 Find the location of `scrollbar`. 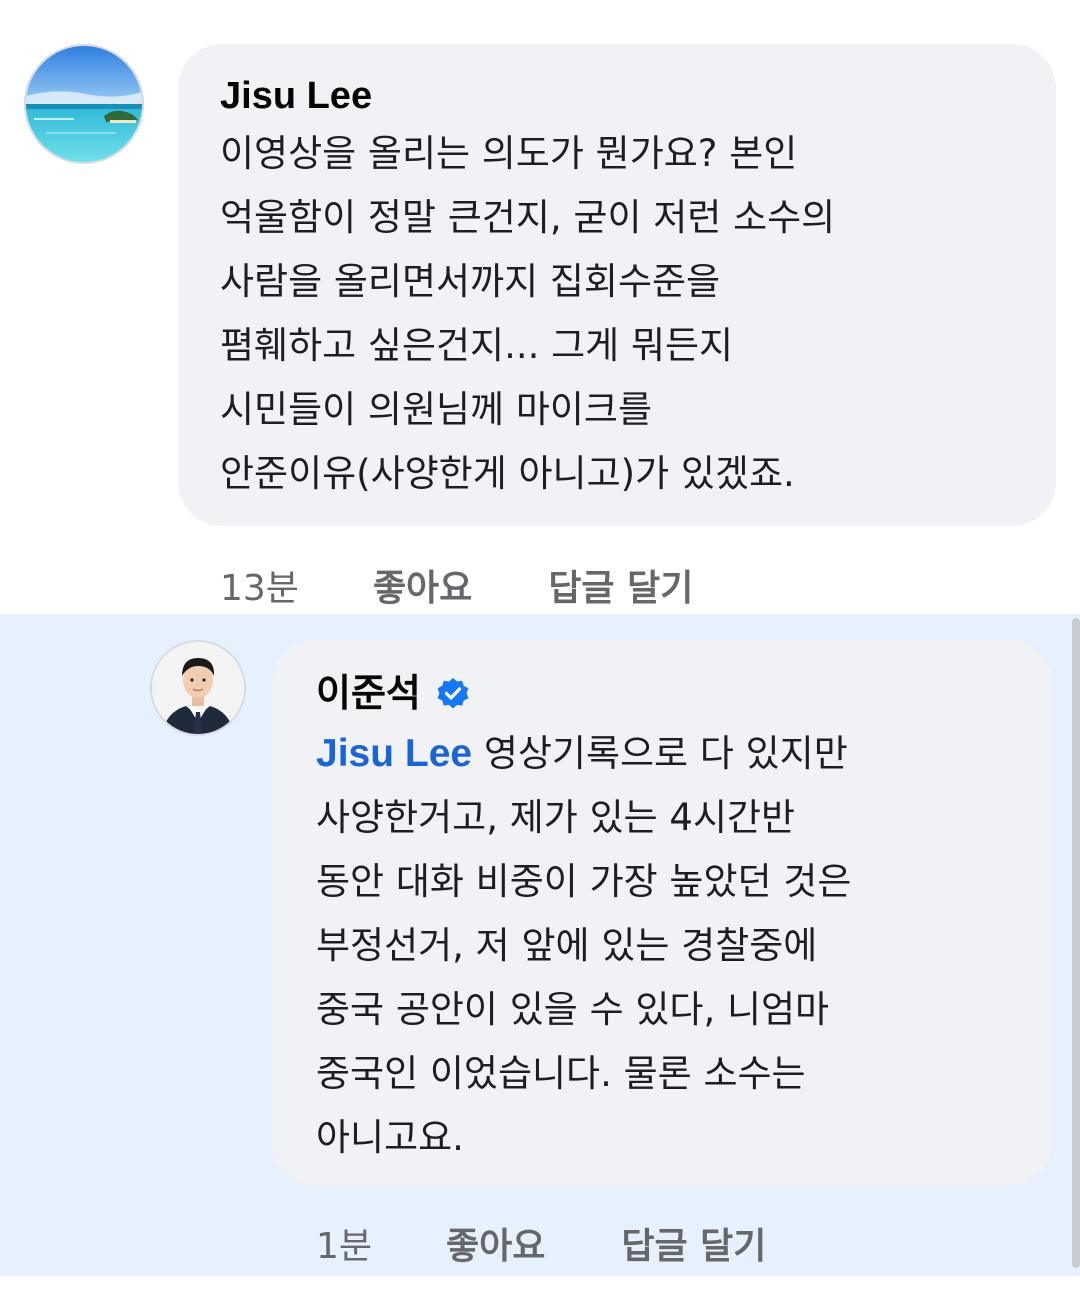

scrollbar is located at coordinates (1076, 943).